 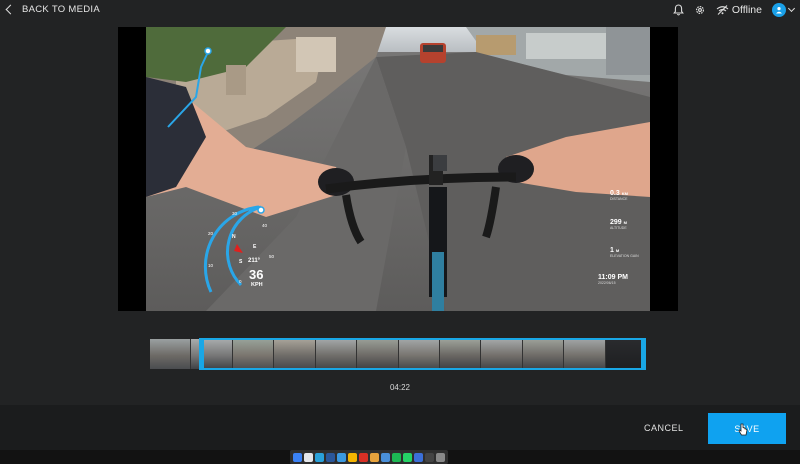 I want to click on stat-time: 11:09 PM 2022/06/15, so click(x=613, y=279).